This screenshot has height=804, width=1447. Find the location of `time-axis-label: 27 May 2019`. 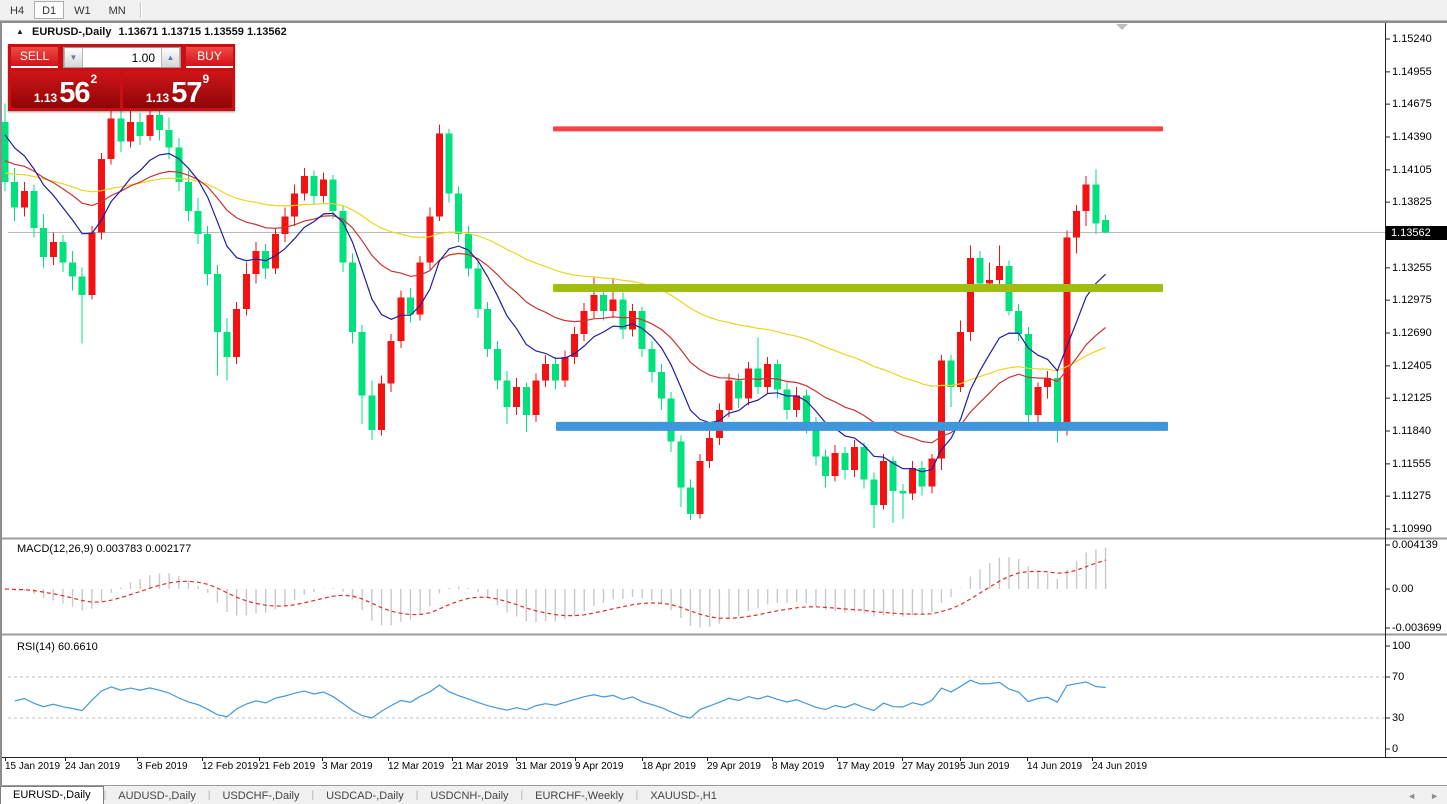

time-axis-label: 27 May 2019 is located at coordinates (931, 766).